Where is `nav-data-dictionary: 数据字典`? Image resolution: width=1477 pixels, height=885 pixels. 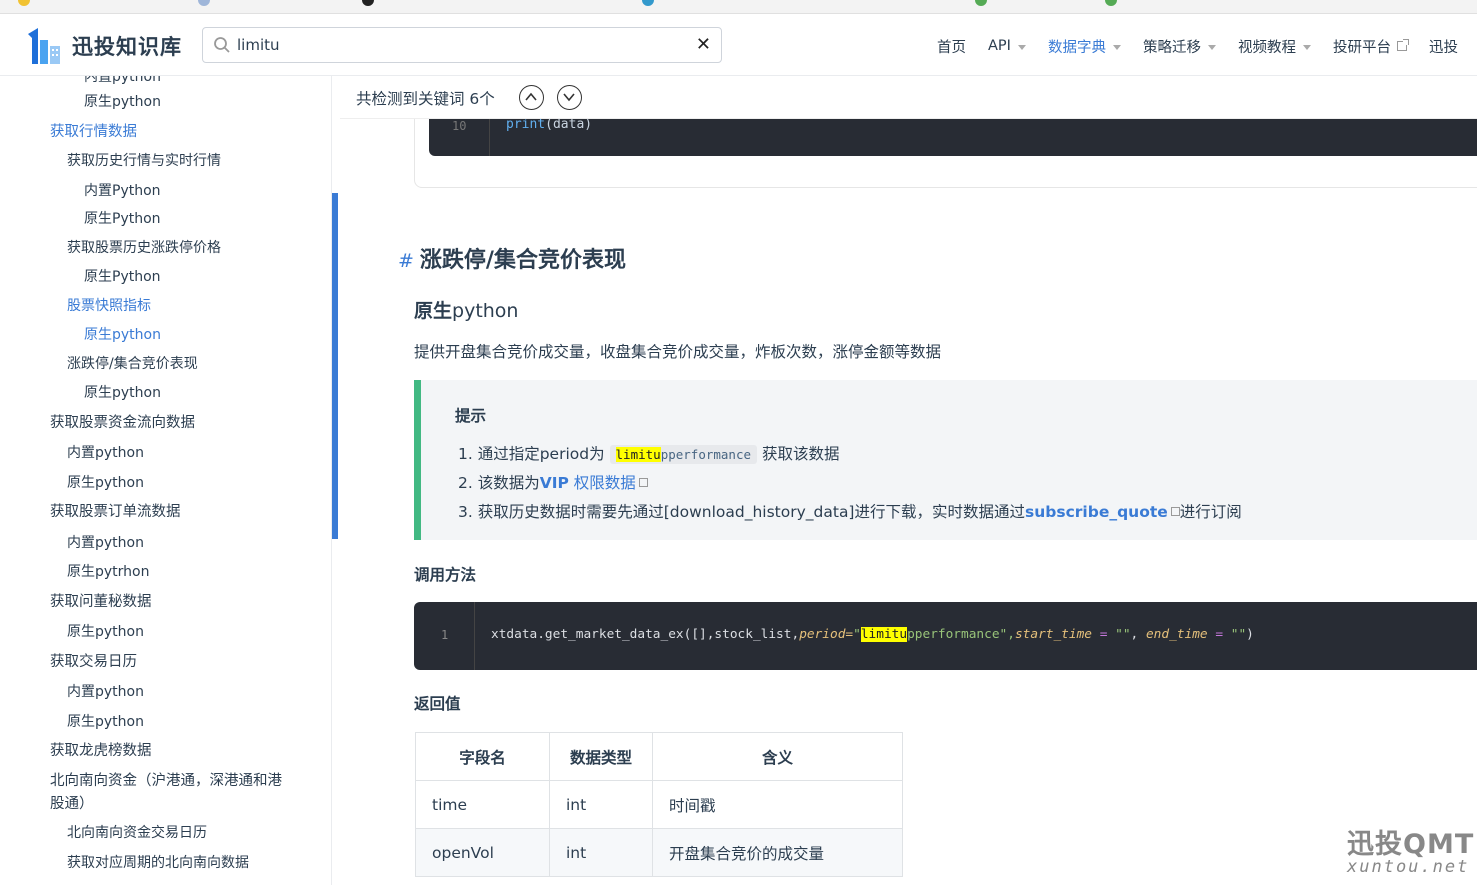
nav-data-dictionary: 数据字典 is located at coordinates (1084, 46).